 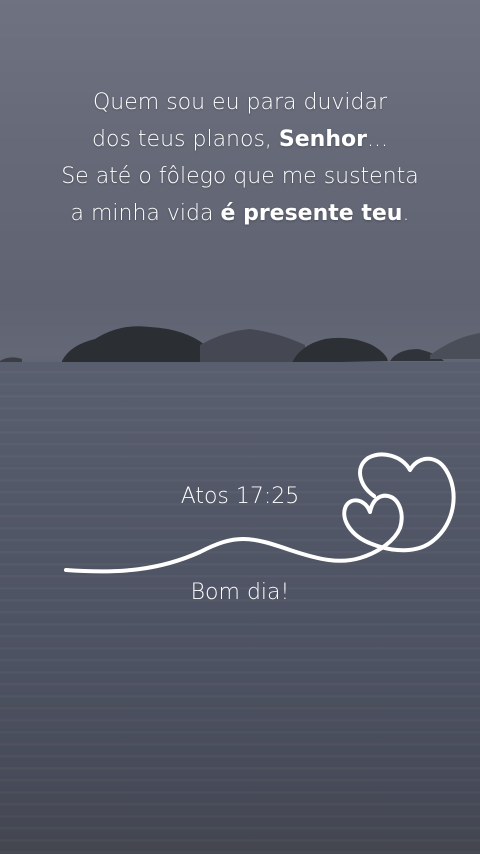 What do you see at coordinates (252, 347) in the screenshot?
I see `far-hill-middle` at bounding box center [252, 347].